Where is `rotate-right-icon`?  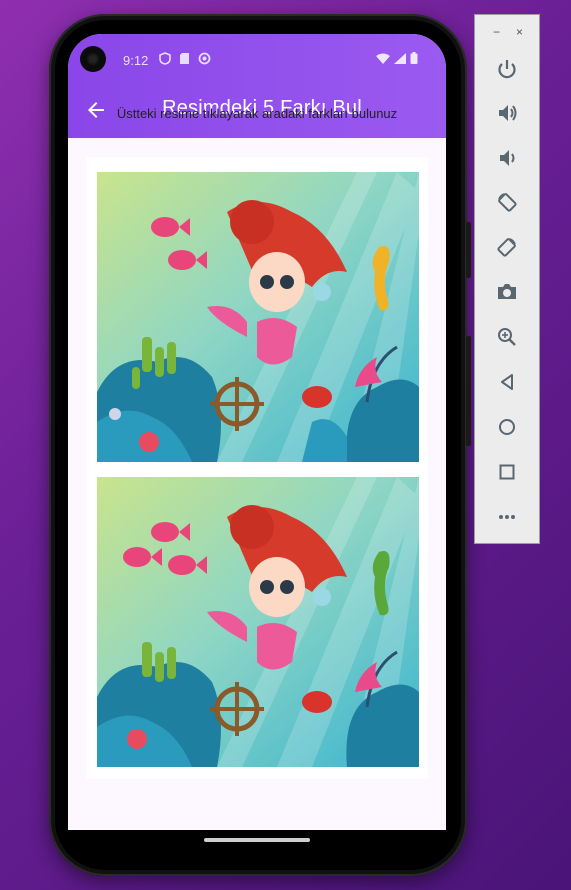
rotate-right-icon is located at coordinates (507, 247).